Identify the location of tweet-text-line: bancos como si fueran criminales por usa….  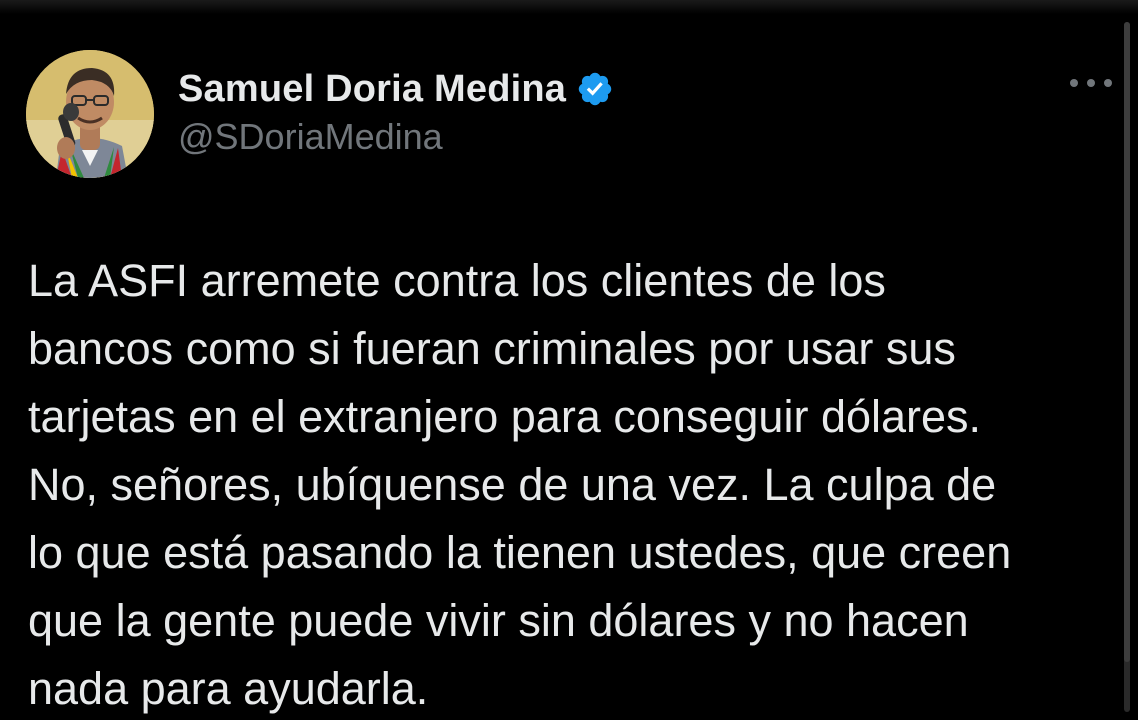
(492, 348).